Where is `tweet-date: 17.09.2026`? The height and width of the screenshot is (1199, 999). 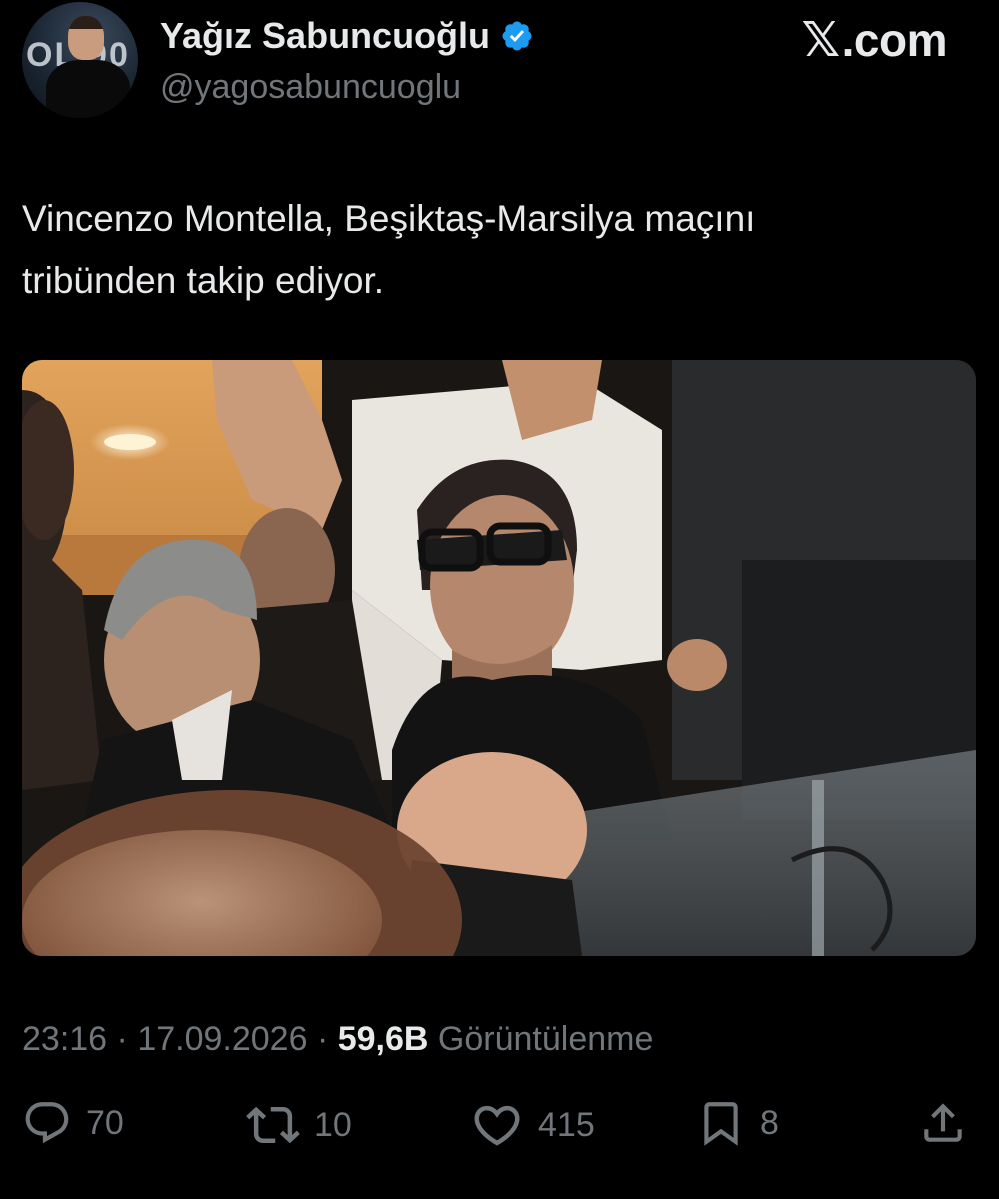
tweet-date: 17.09.2026 is located at coordinates (222, 1039).